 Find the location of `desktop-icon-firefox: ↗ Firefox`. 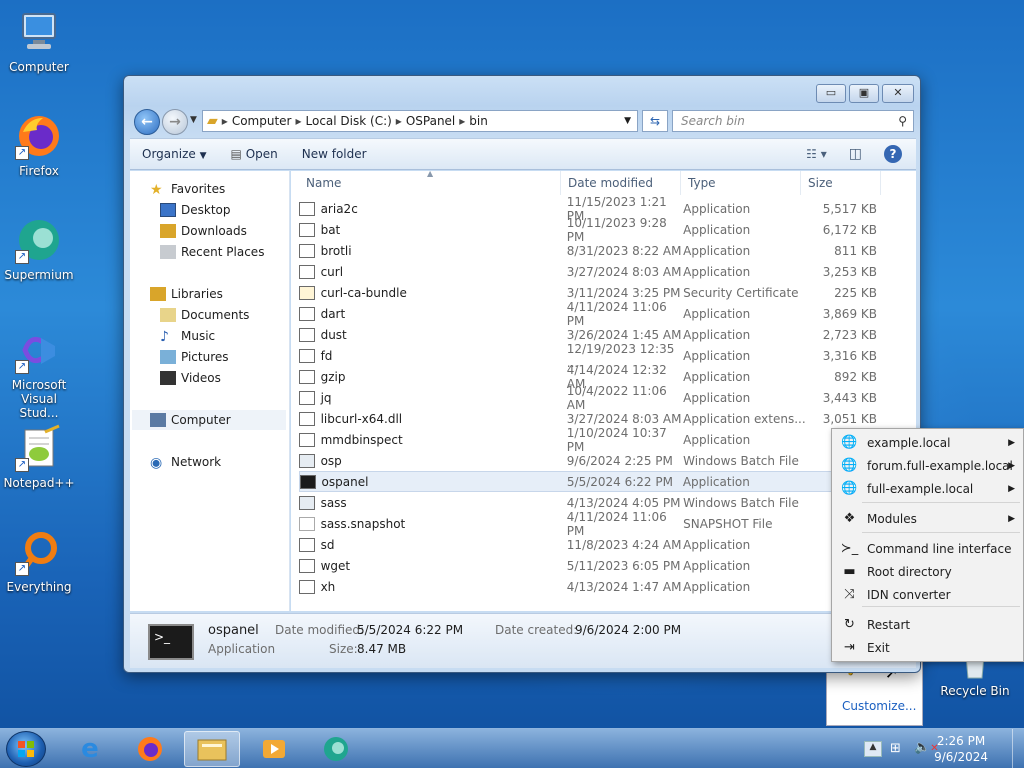

desktop-icon-firefox: ↗ Firefox is located at coordinates (39, 145).